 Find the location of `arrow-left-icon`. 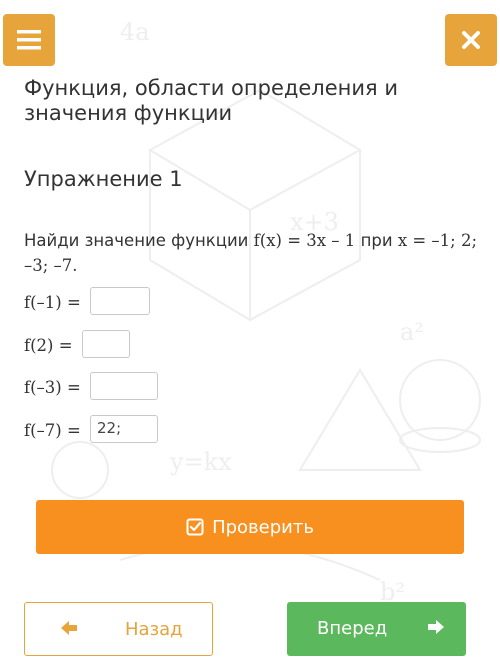

arrow-left-icon is located at coordinates (69, 630).